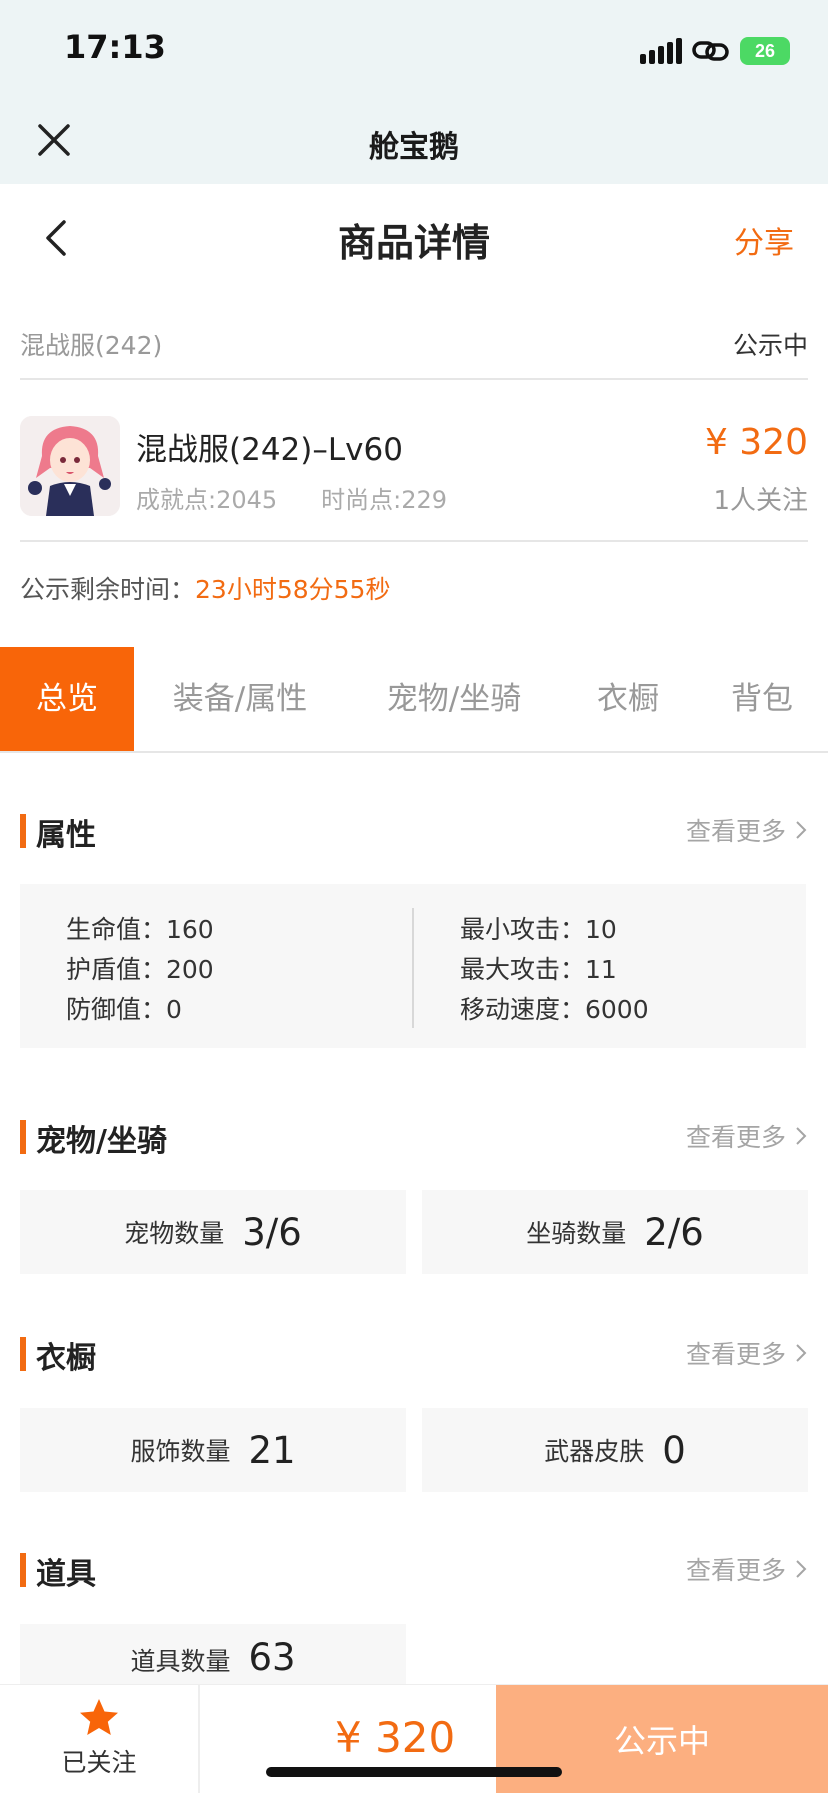  I want to click on tab-equipment: 装备/属性, so click(240, 699).